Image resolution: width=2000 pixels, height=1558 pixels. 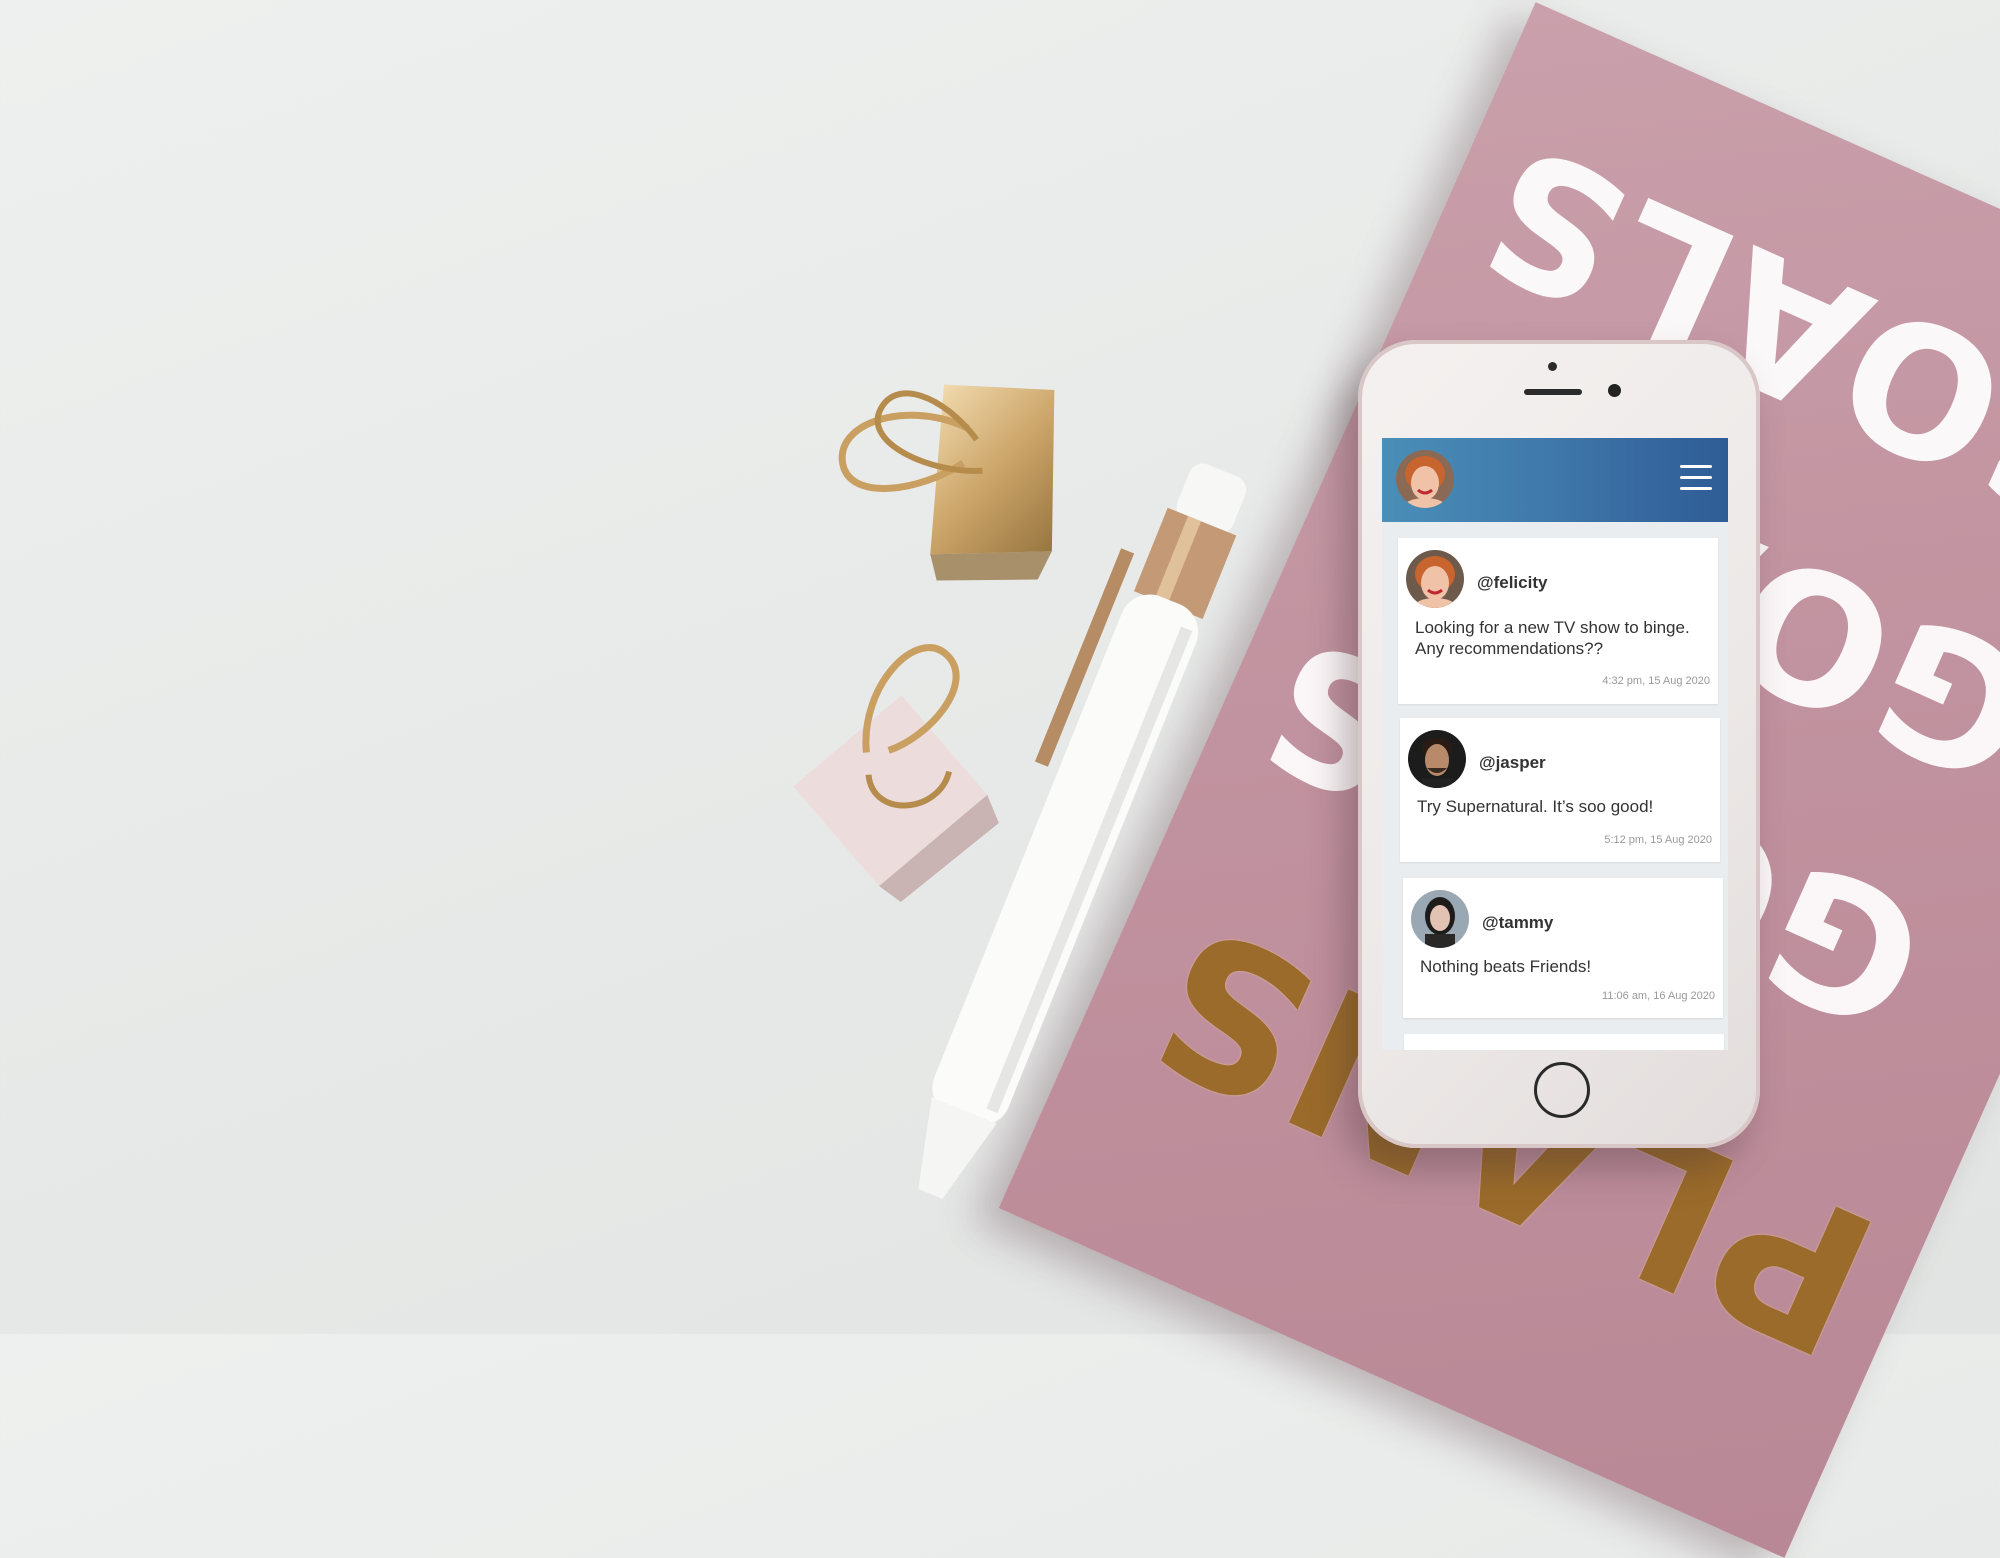 I want to click on post-timestamp: 11:06 am, 16 Aug 2020, so click(x=1658, y=996).